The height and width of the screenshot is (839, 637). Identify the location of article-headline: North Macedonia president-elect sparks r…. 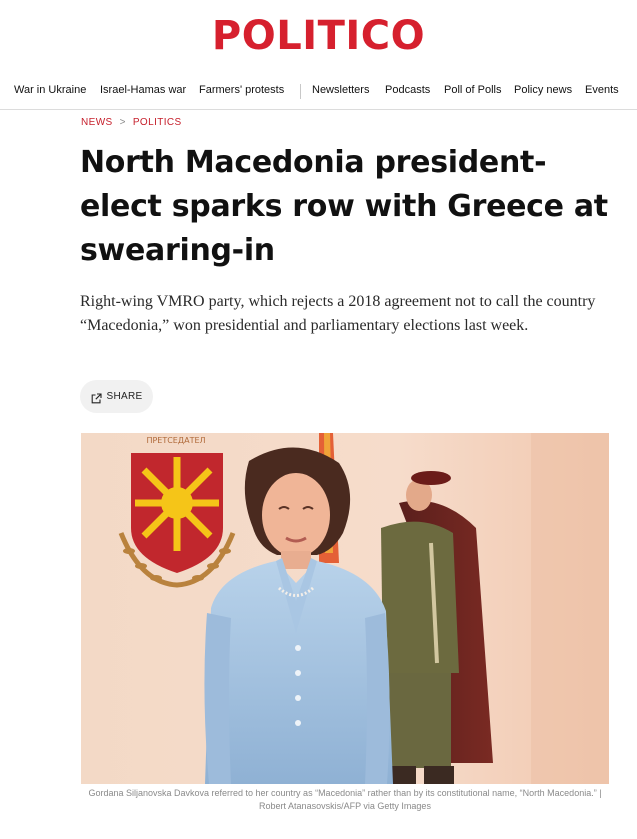
(344, 206).